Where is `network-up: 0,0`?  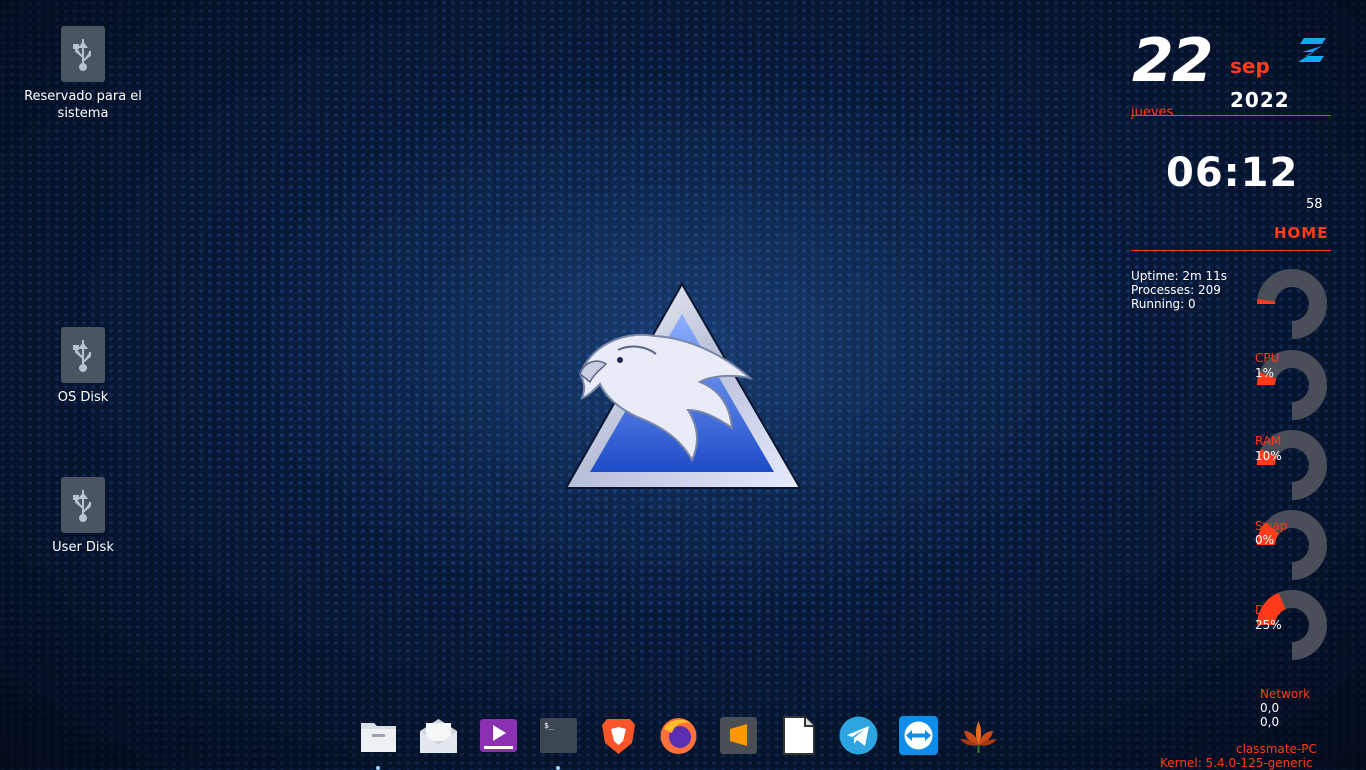 network-up: 0,0 is located at coordinates (1269, 722).